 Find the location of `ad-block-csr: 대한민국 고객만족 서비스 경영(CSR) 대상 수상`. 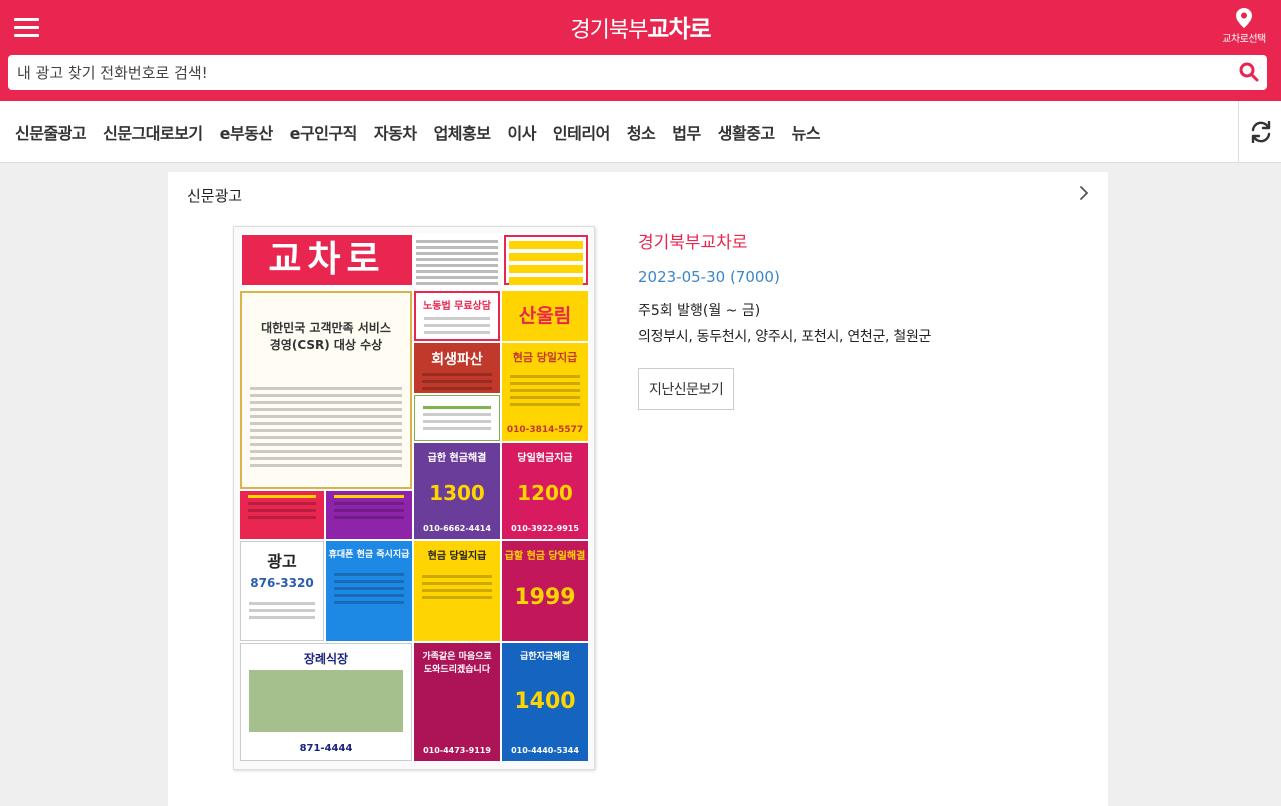

ad-block-csr: 대한민국 고객만족 서비스 경영(CSR) 대상 수상 is located at coordinates (326, 390).